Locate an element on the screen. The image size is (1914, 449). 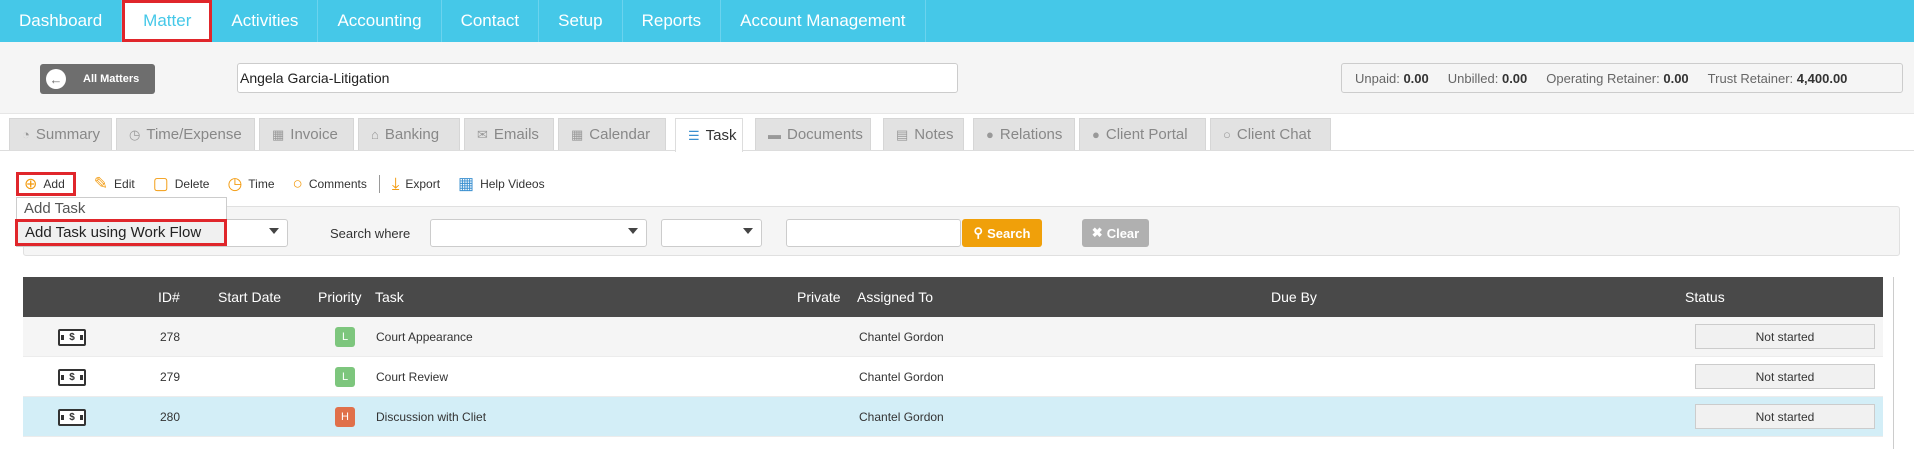
trash-icon: ▢ is located at coordinates (160, 183).